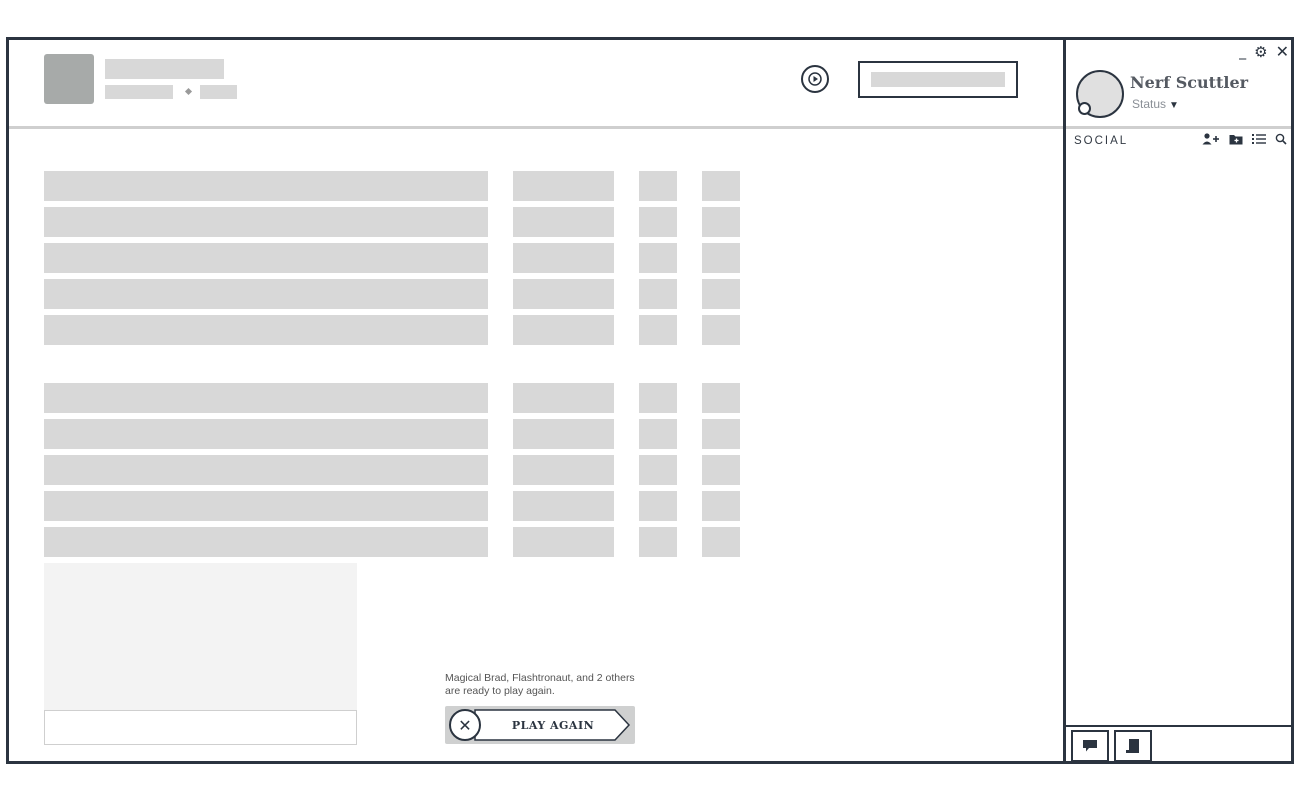  I want to click on close-icon: ✕, so click(465, 725).